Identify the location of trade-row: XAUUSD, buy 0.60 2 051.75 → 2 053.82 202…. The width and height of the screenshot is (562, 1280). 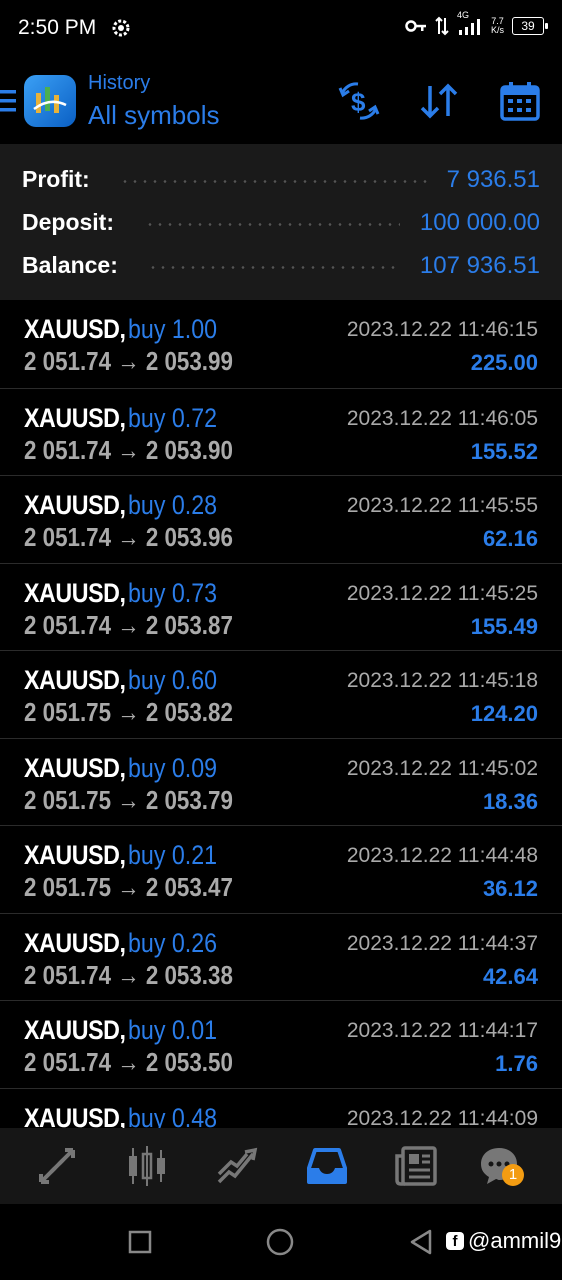
(281, 694).